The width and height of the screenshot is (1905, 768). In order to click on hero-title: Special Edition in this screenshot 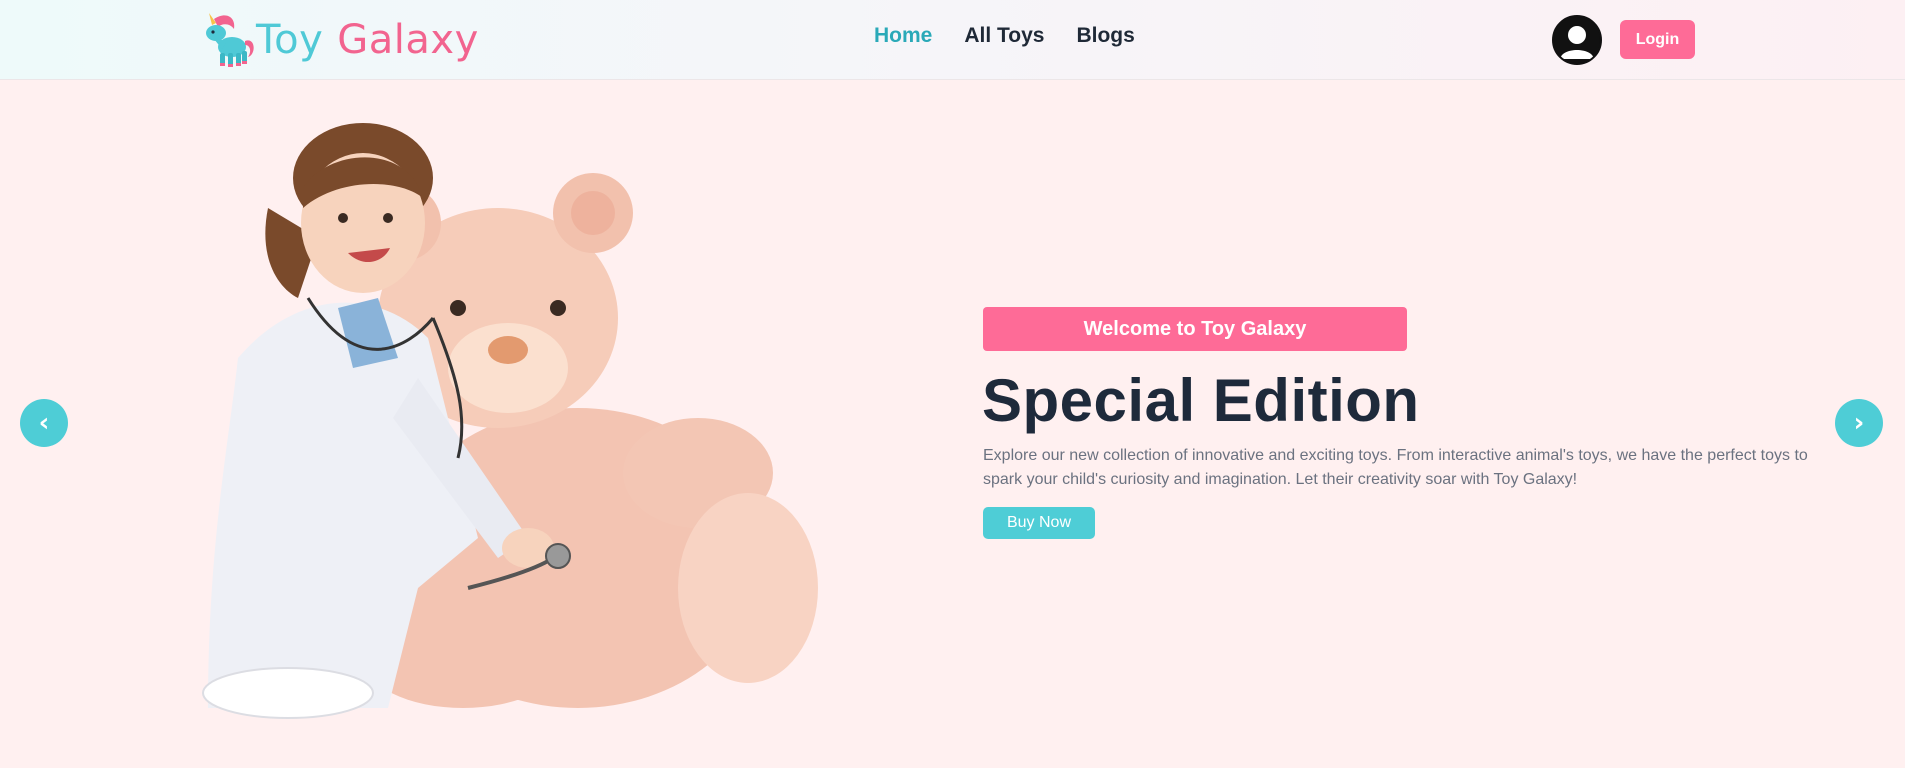, I will do `click(1201, 400)`.